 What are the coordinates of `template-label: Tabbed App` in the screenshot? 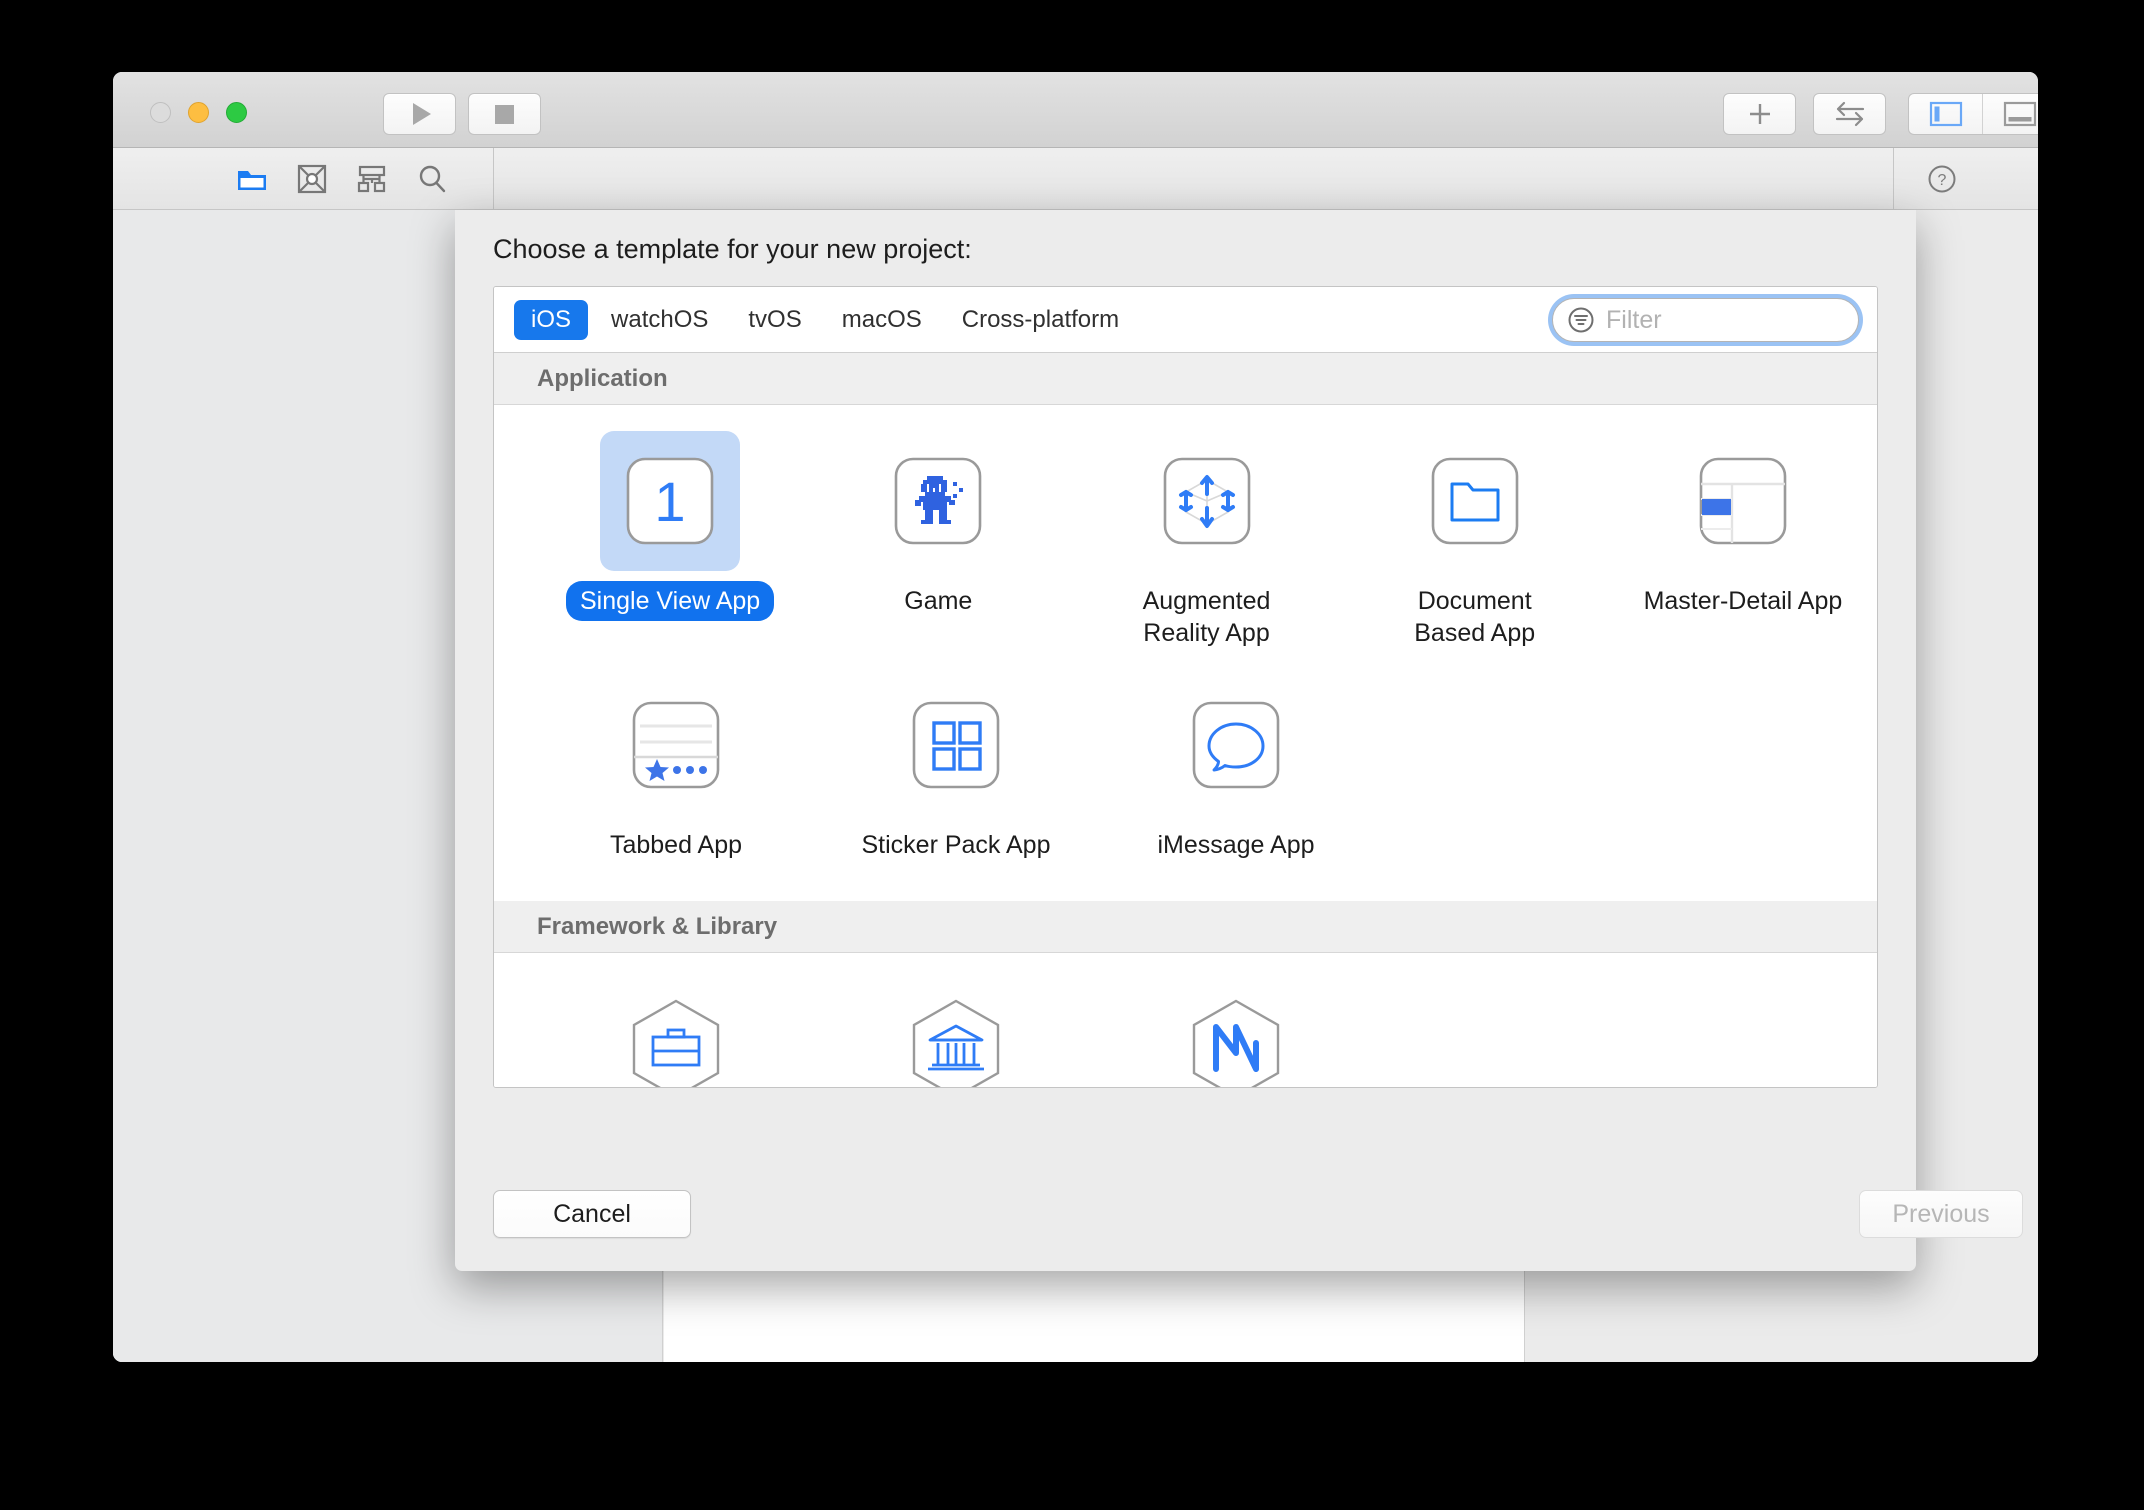 It's located at (676, 845).